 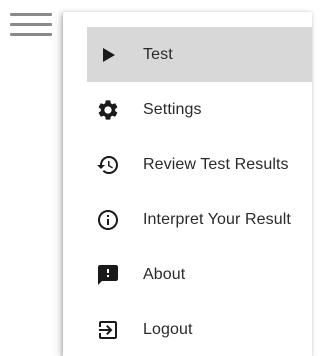 What do you see at coordinates (199, 329) in the screenshot?
I see `menu-item-logout: Logout` at bounding box center [199, 329].